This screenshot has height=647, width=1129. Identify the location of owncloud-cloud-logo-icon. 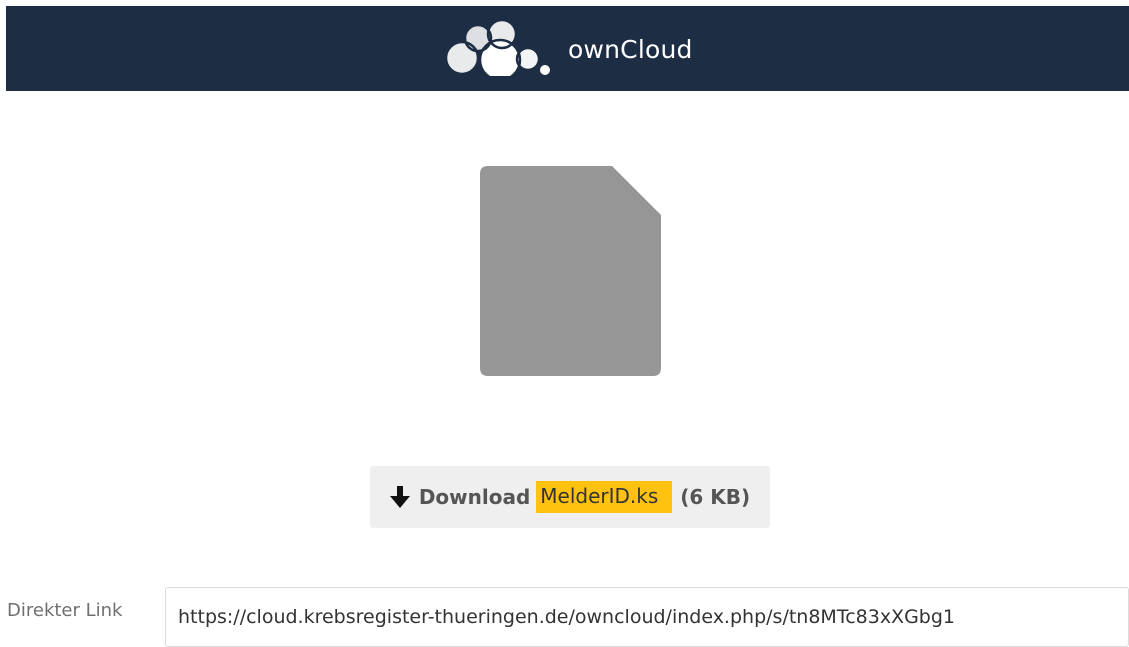
(499, 49).